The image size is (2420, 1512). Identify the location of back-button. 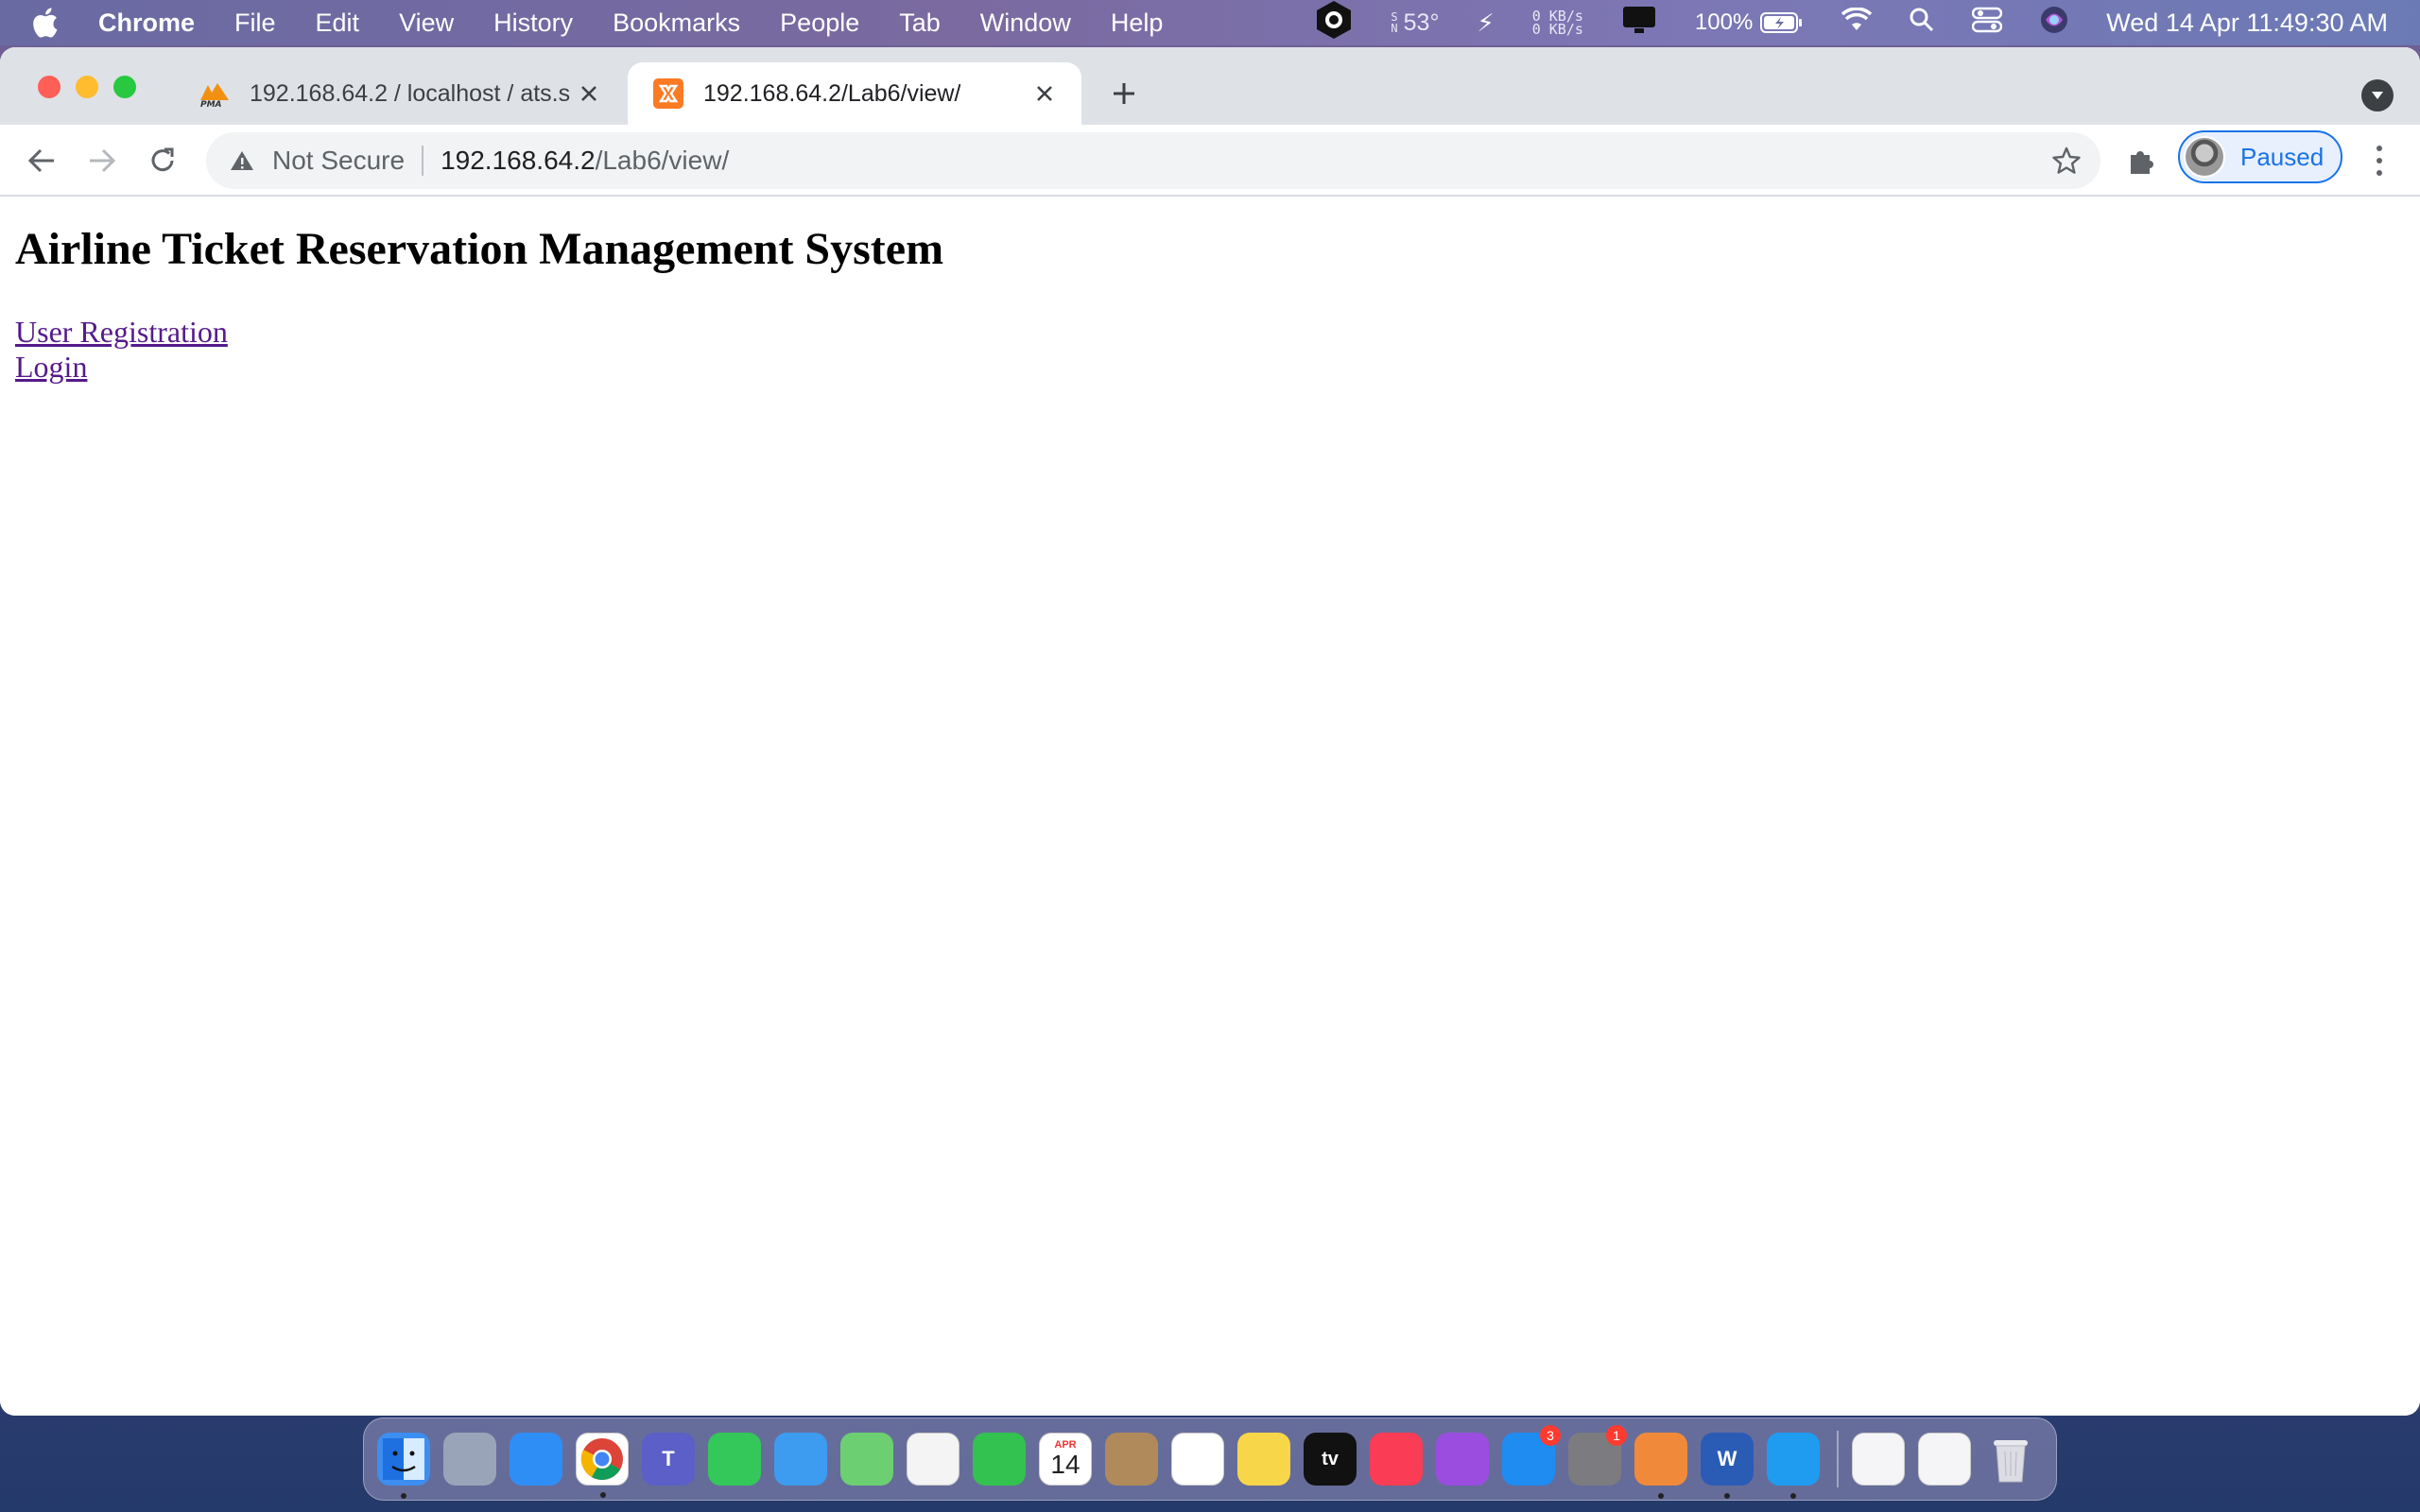
(41, 160).